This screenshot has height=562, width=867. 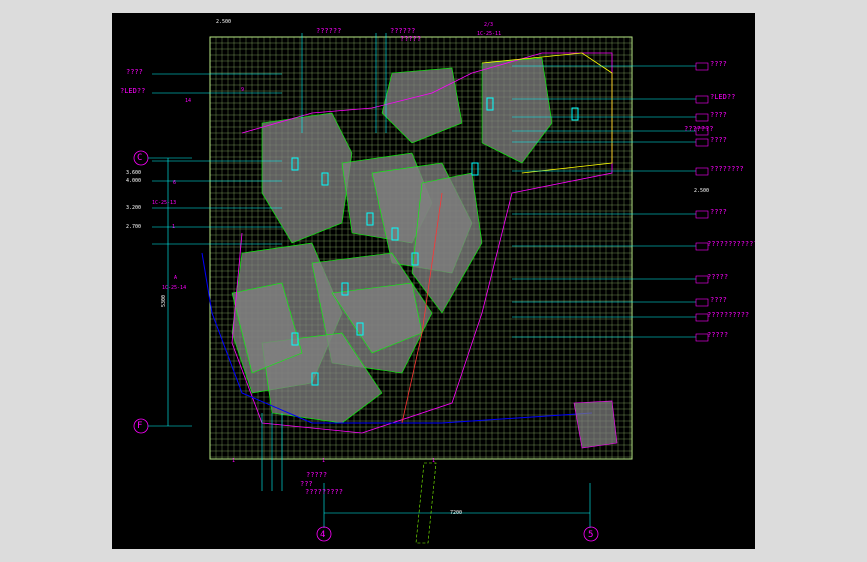 I want to click on tag-code2: 1C-25-13, so click(x=164, y=203).